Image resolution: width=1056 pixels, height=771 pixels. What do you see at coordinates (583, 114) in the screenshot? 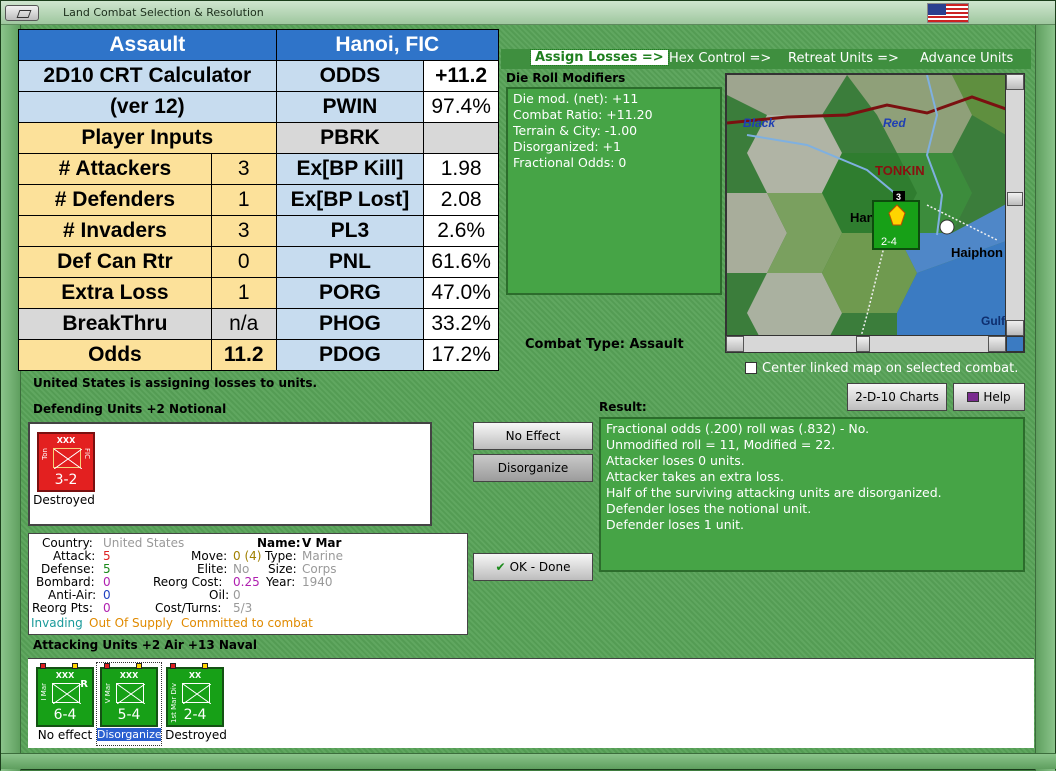
I see `die-roll-line: Combat Ratio: +11.20` at bounding box center [583, 114].